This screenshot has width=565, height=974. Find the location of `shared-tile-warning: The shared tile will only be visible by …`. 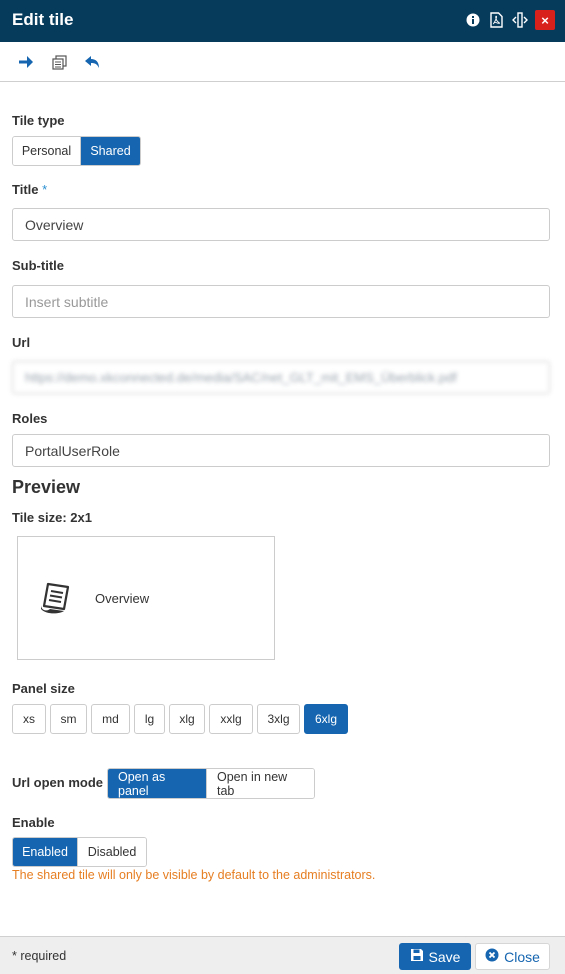

shared-tile-warning: The shared tile will only be visible by … is located at coordinates (194, 875).